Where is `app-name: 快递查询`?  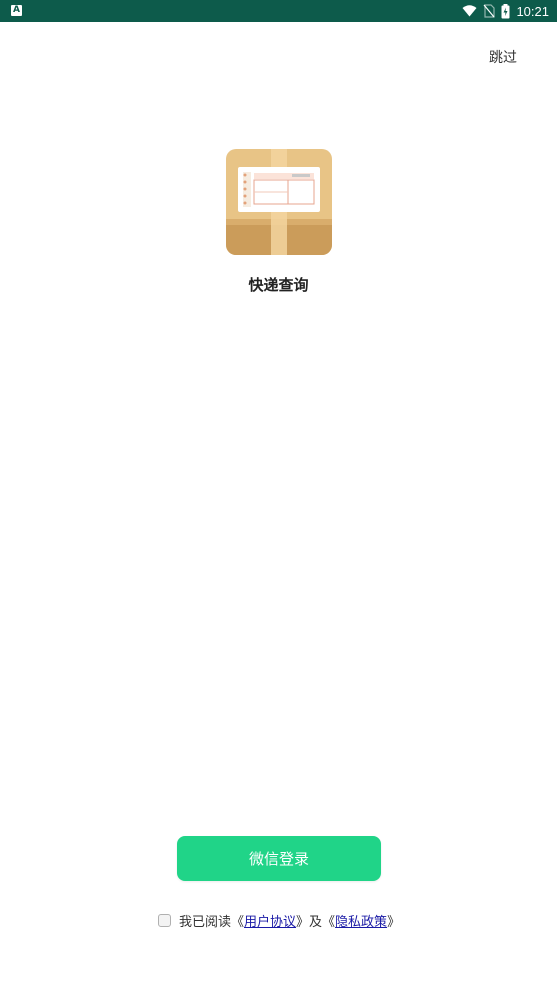 app-name: 快递查询 is located at coordinates (278, 285).